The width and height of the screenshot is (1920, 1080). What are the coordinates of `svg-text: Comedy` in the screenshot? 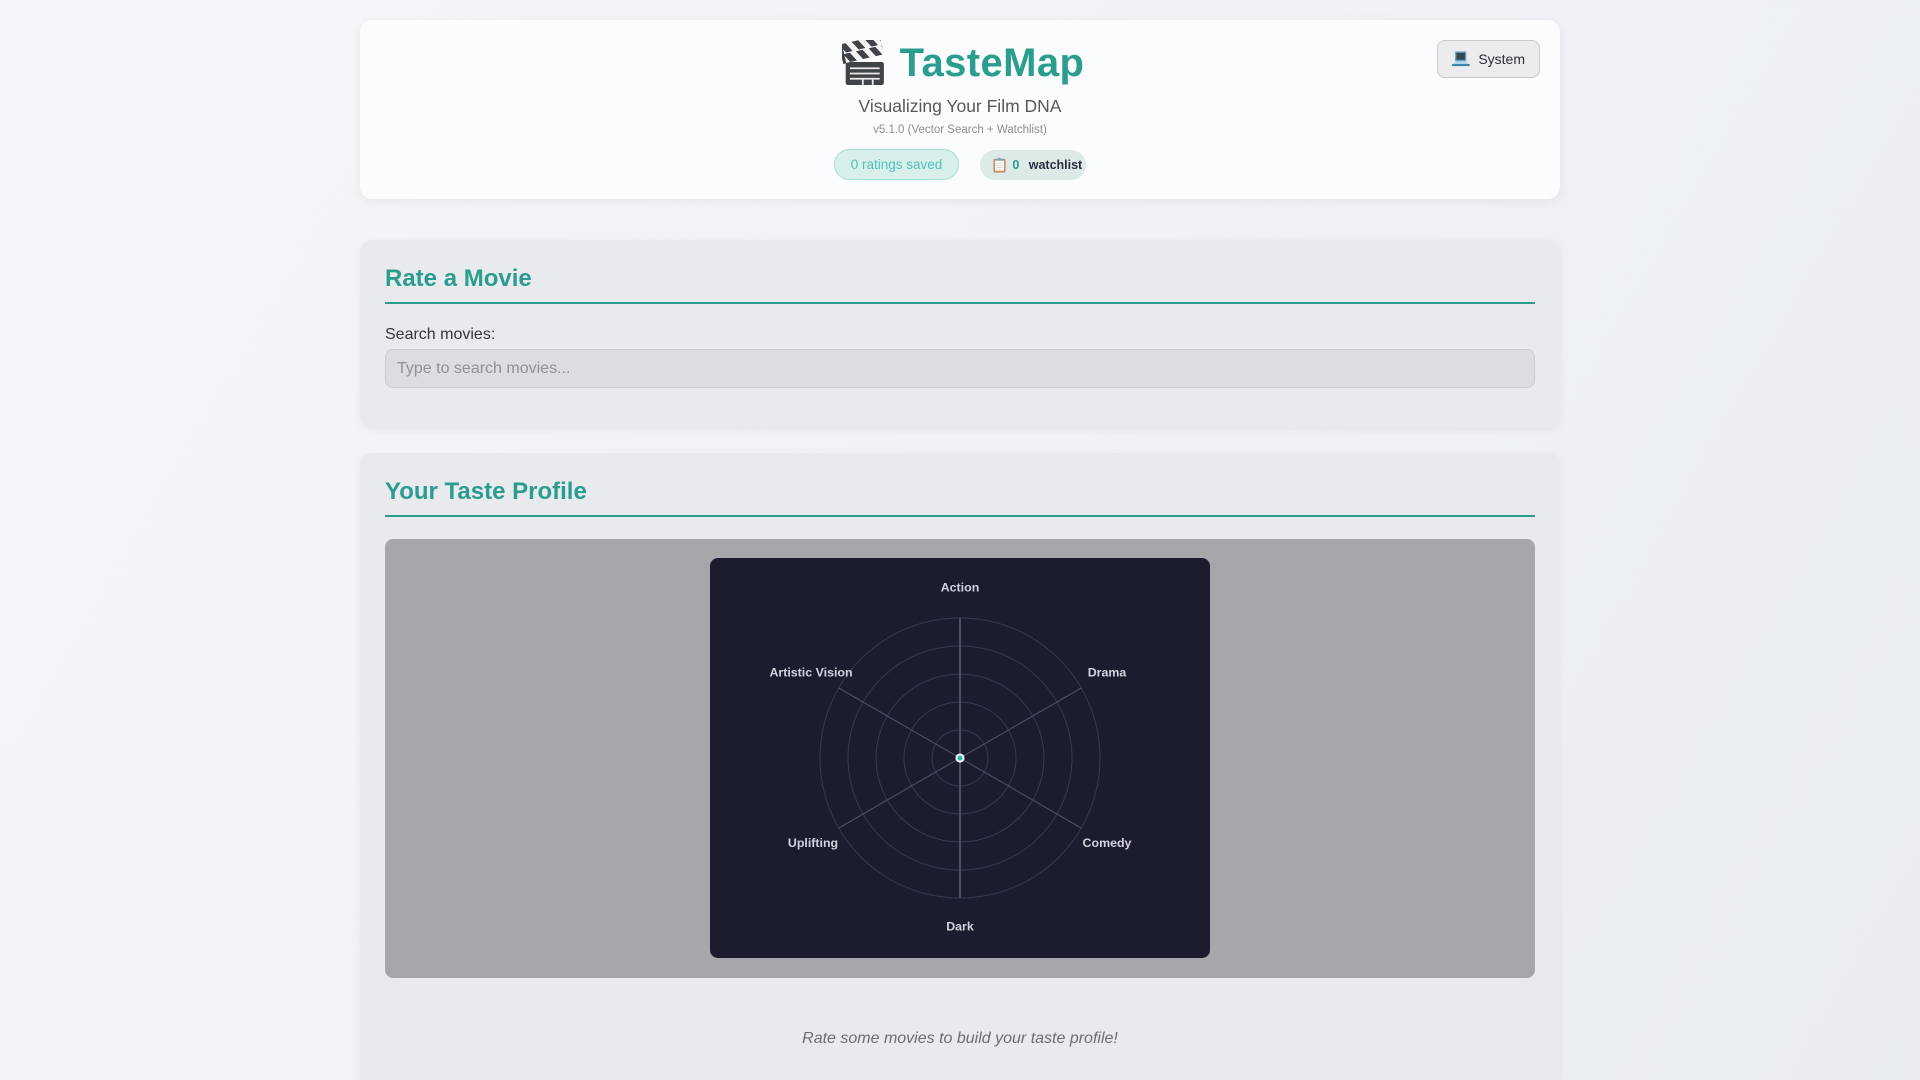 It's located at (1107, 843).